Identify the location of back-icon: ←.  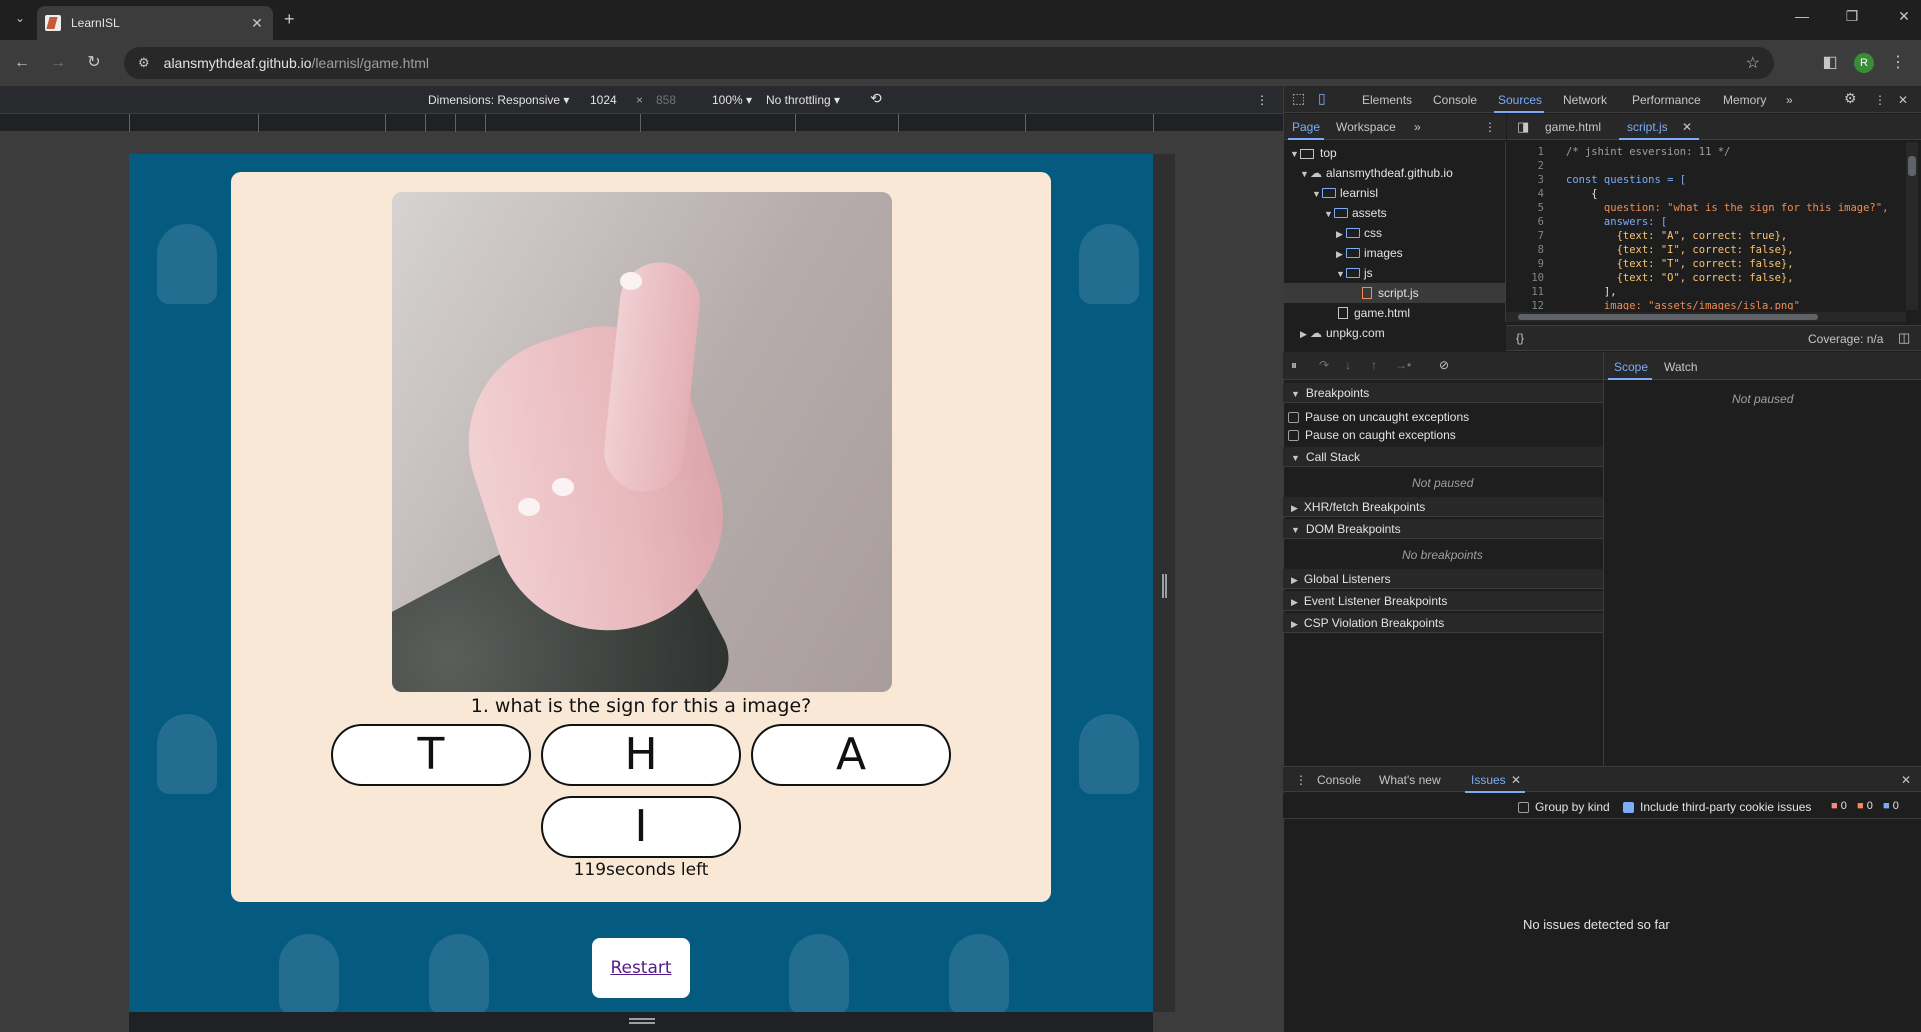
(22, 63).